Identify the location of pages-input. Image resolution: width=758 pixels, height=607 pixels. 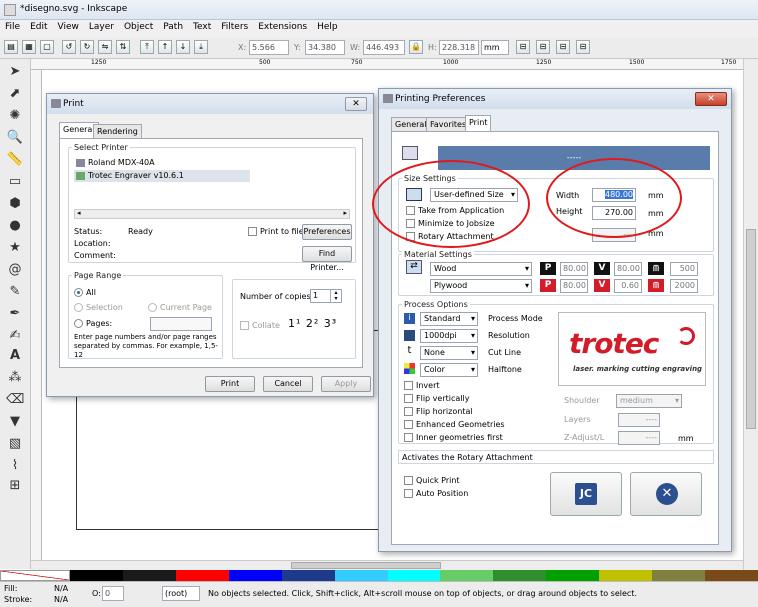
(181, 324).